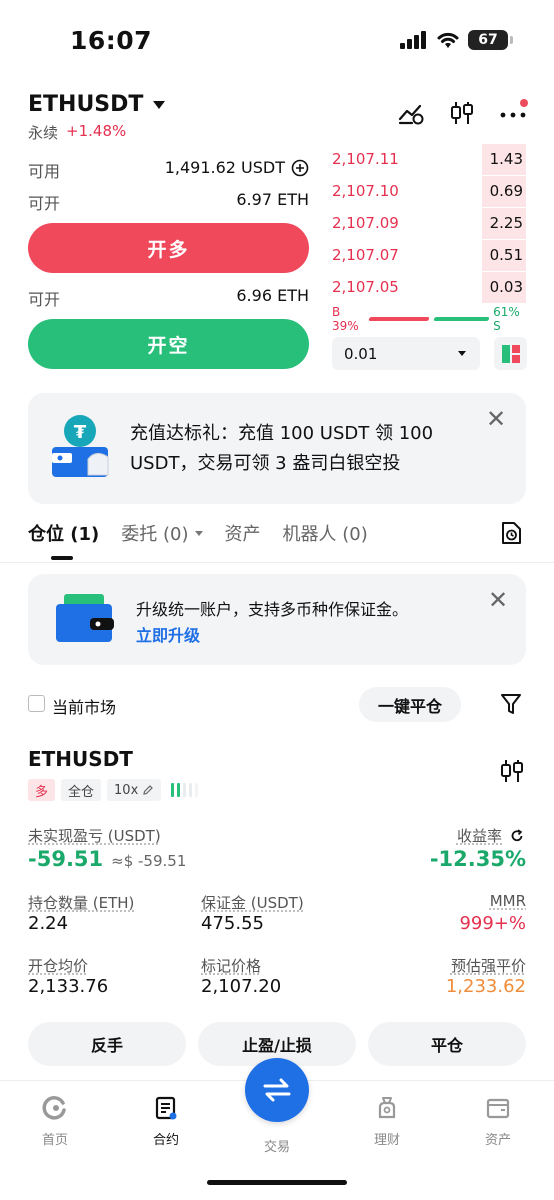 The height and width of the screenshot is (1200, 554). Describe the element at coordinates (46, 534) in the screenshot. I see `tab-label: 仓位` at that location.